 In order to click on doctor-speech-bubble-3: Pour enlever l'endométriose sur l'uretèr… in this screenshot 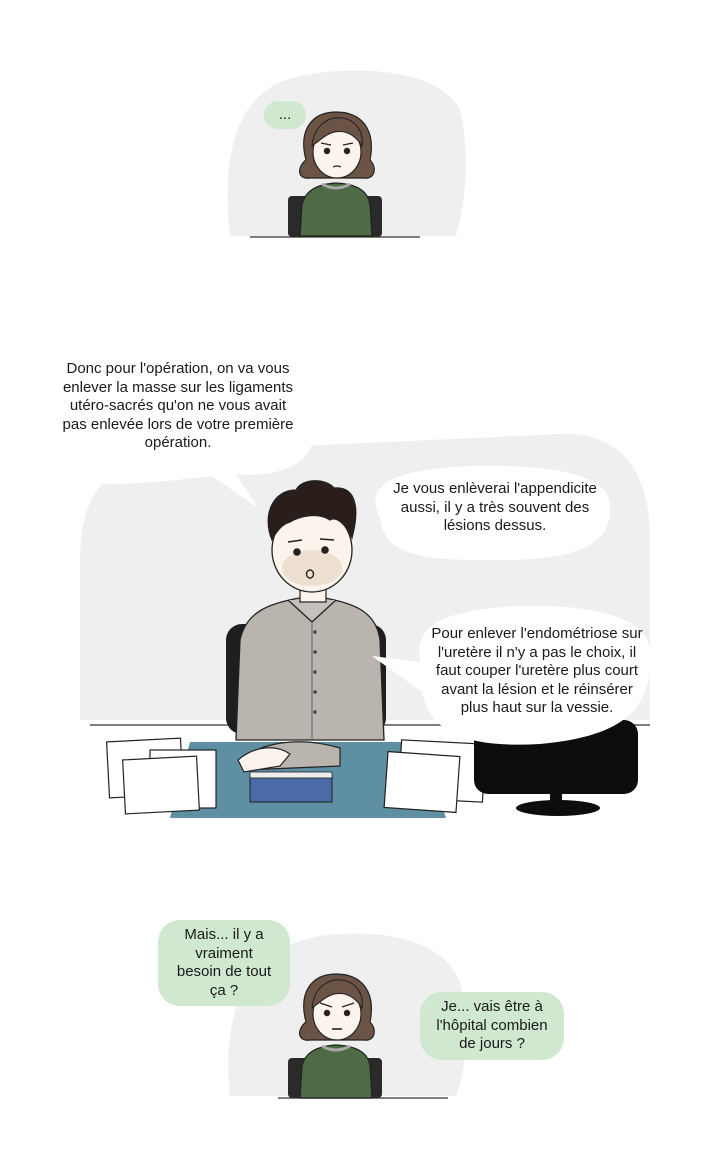, I will do `click(537, 671)`.